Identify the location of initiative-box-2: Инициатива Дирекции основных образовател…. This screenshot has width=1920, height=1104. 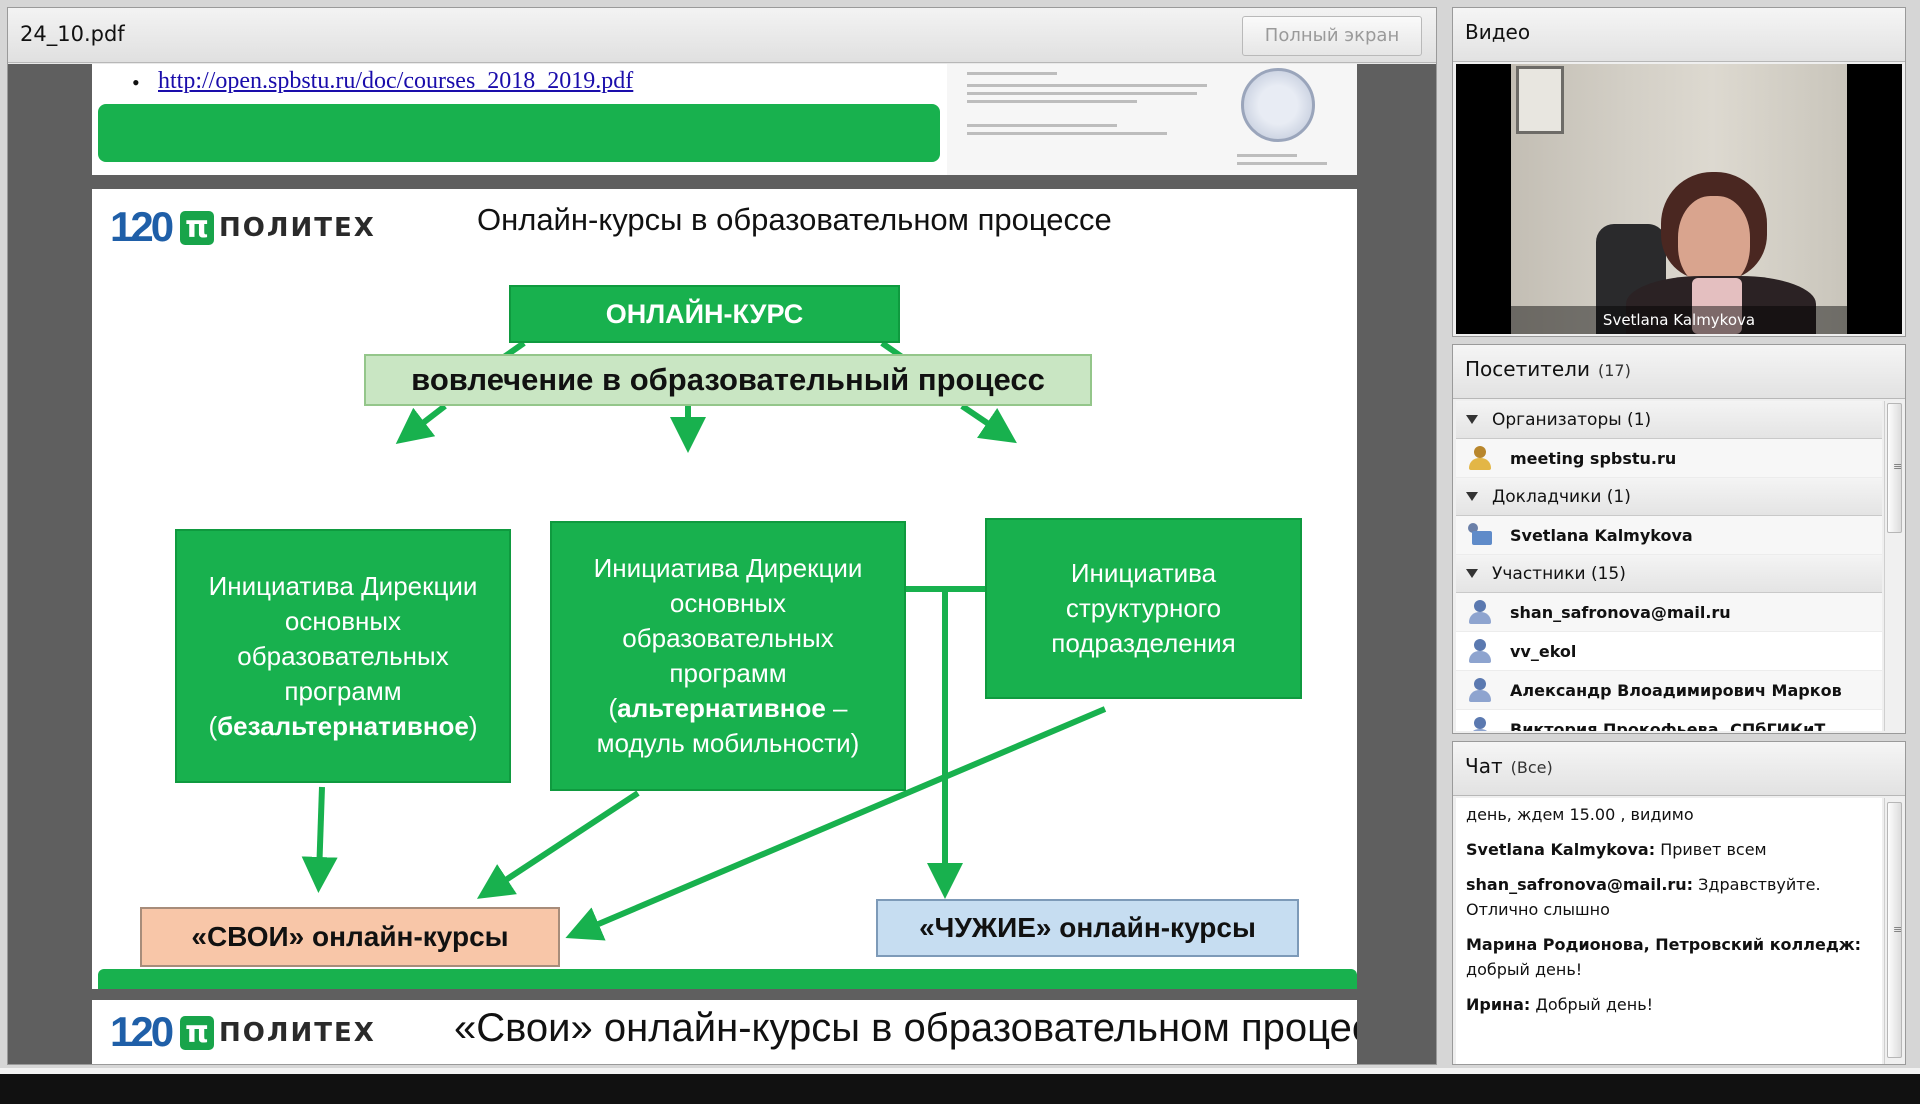
(728, 656).